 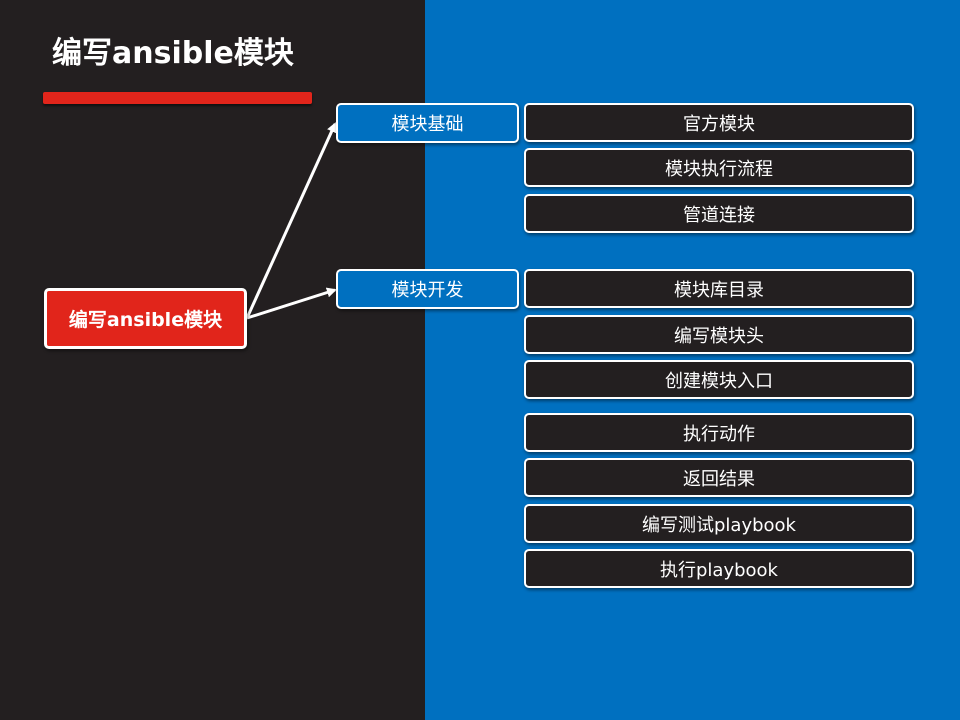 I want to click on leaf-write-module-header: 编写模块头, so click(x=719, y=334).